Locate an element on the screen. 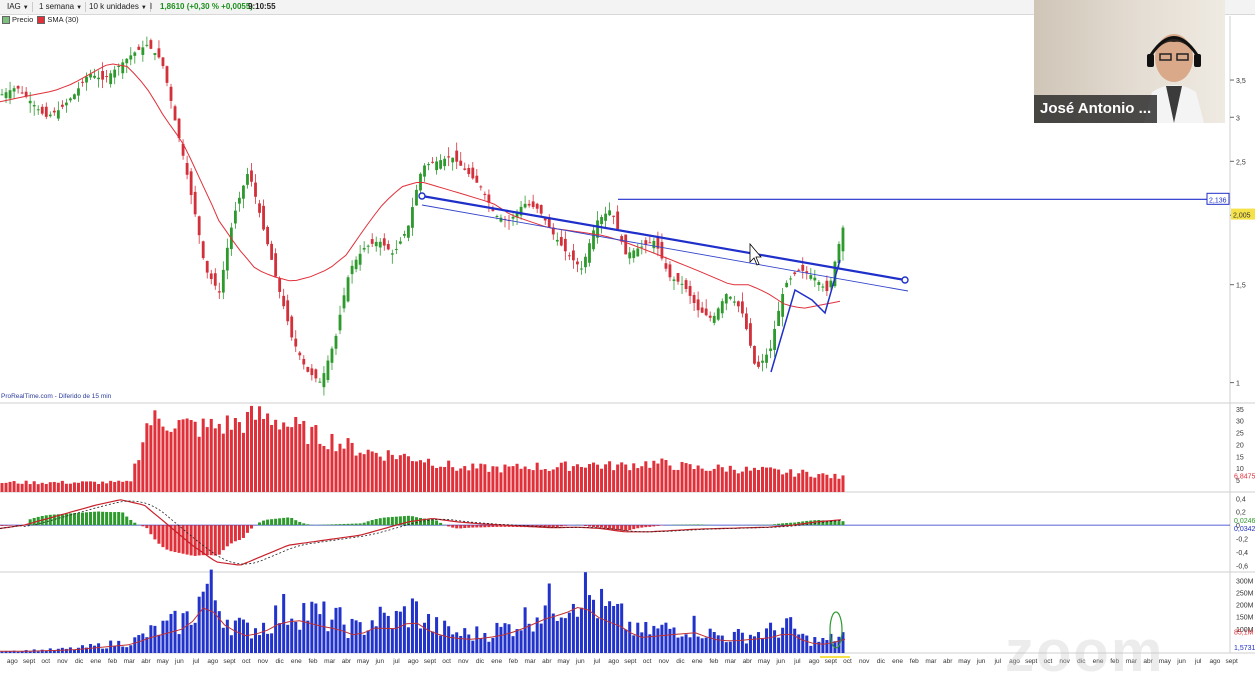  mouse-cursor-icon is located at coordinates (755, 254).